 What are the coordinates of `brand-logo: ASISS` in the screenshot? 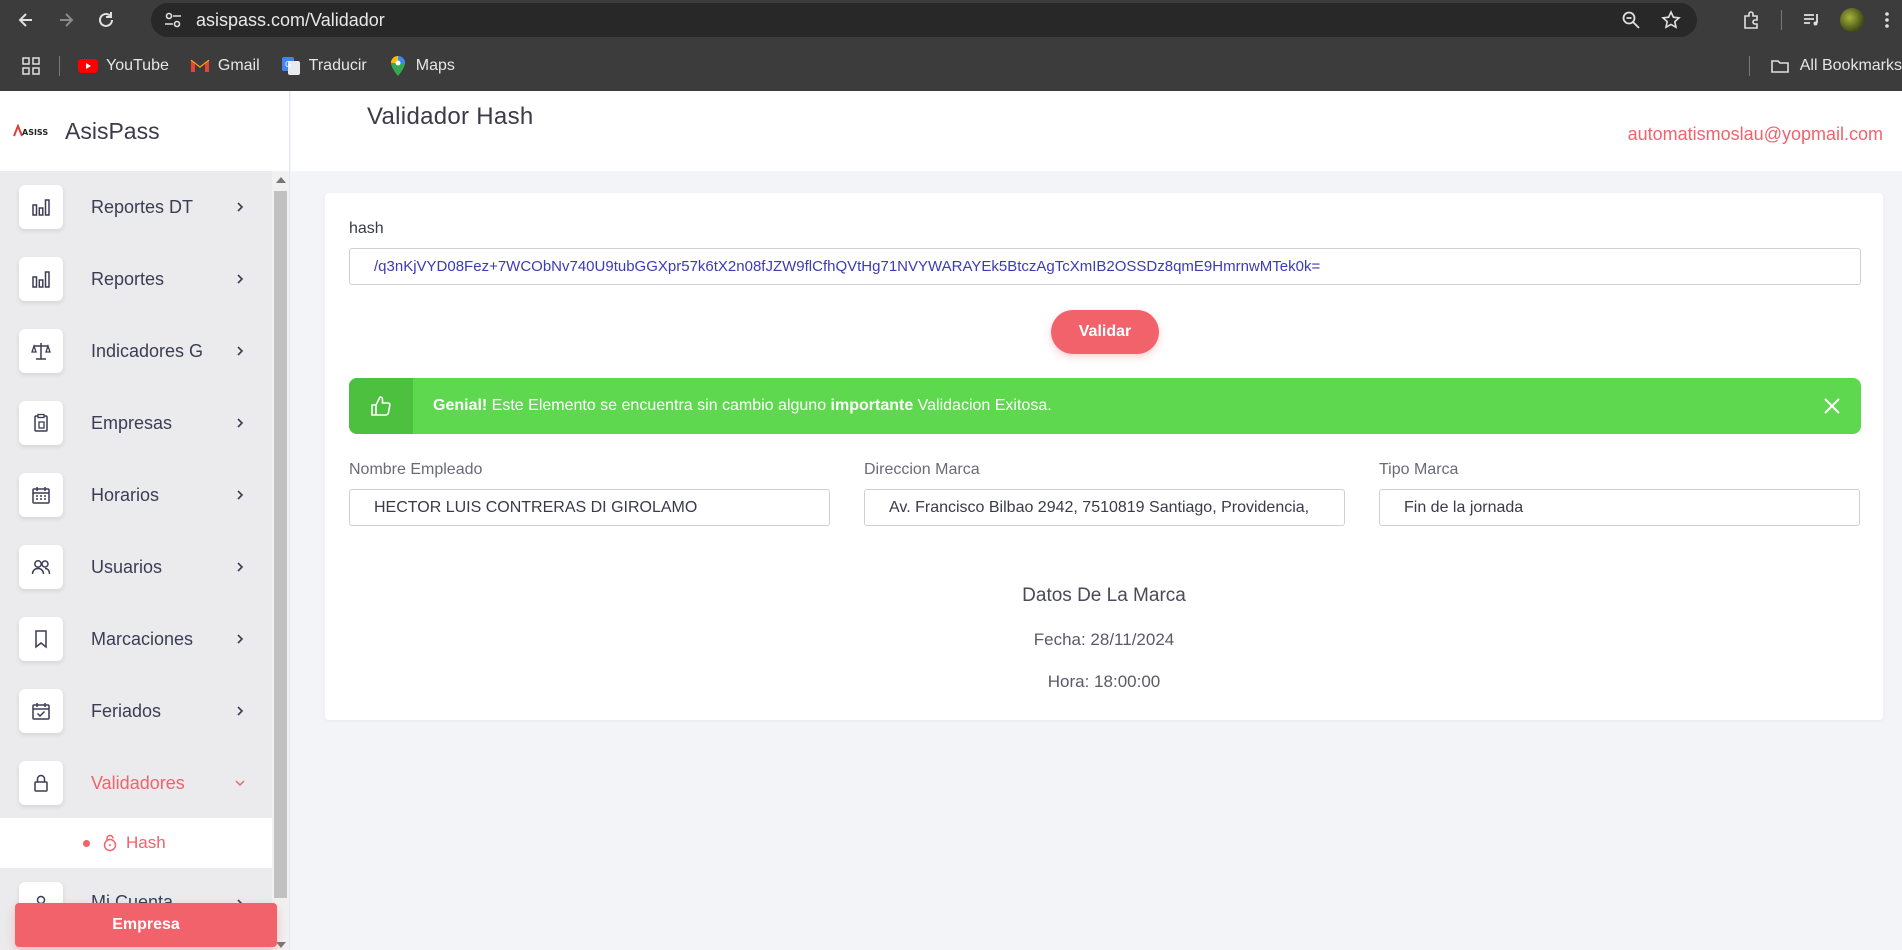 It's located at (30, 130).